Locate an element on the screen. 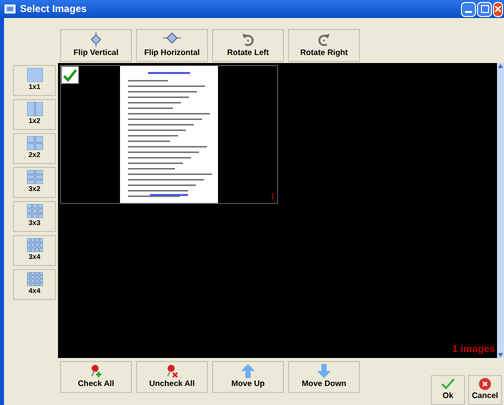  ok-button: Ok is located at coordinates (448, 390).